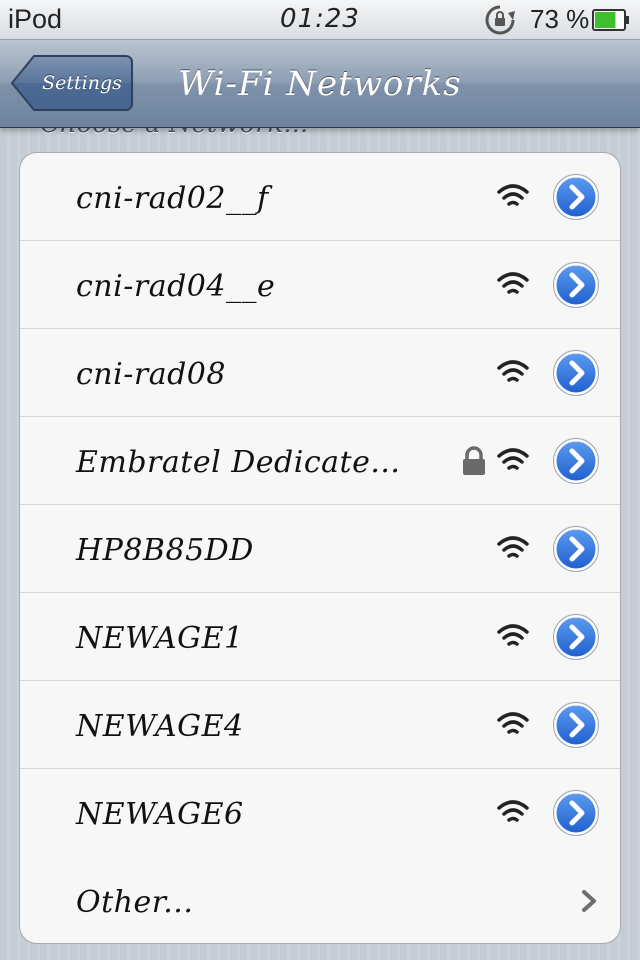  I want to click on status-bar: iPod 01:23 73 %, so click(320, 20).